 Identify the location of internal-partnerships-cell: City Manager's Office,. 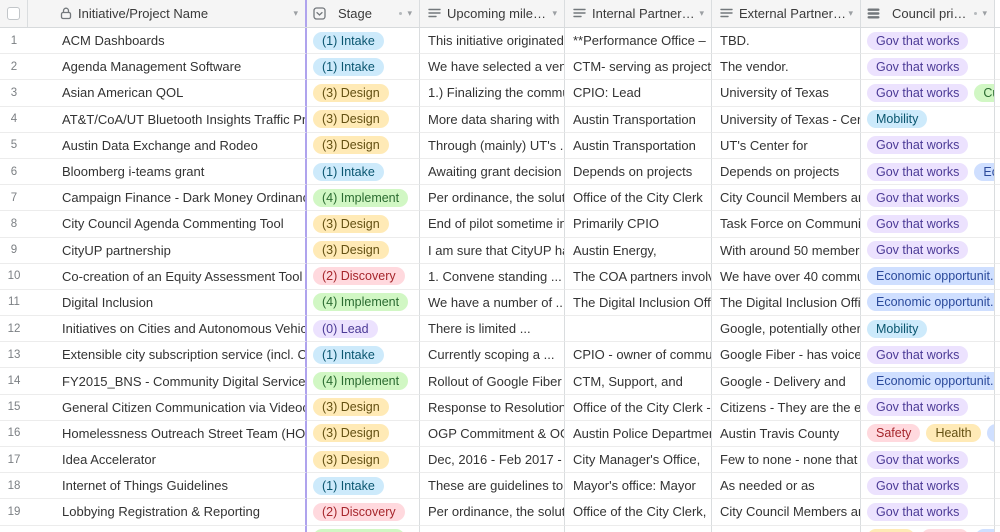
(638, 460).